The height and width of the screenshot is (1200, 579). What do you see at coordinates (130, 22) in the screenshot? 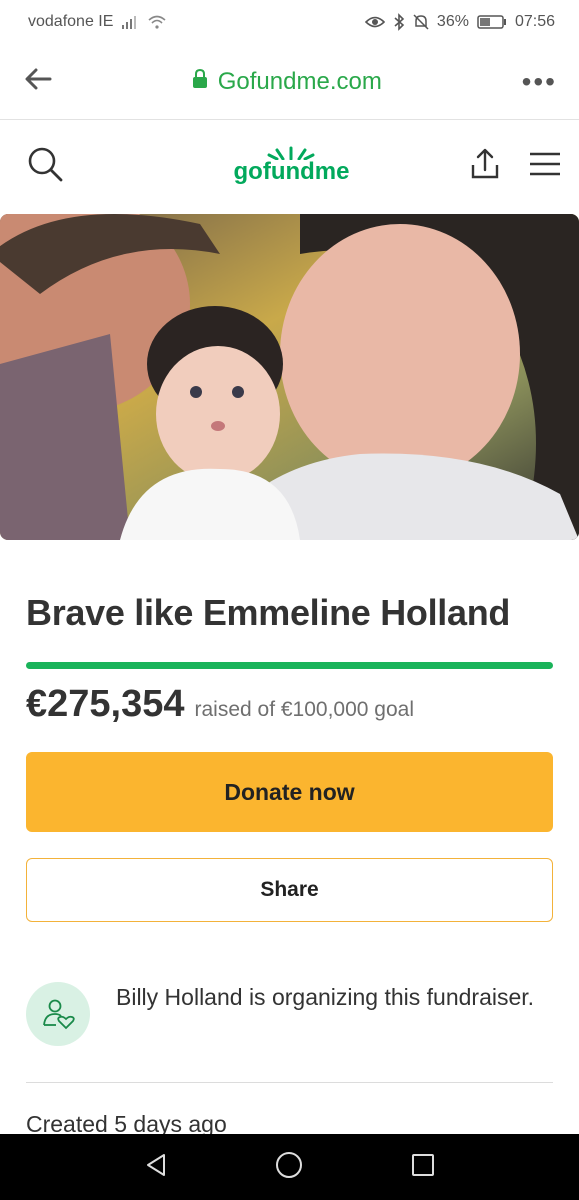
I see `signal-icon` at bounding box center [130, 22].